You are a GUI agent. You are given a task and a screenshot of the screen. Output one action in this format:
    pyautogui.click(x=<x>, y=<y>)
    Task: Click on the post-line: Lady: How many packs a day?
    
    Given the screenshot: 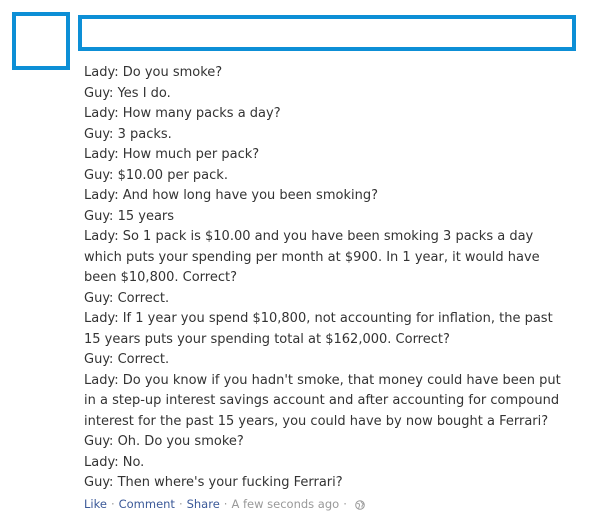 What is the action you would take?
    pyautogui.click(x=182, y=113)
    